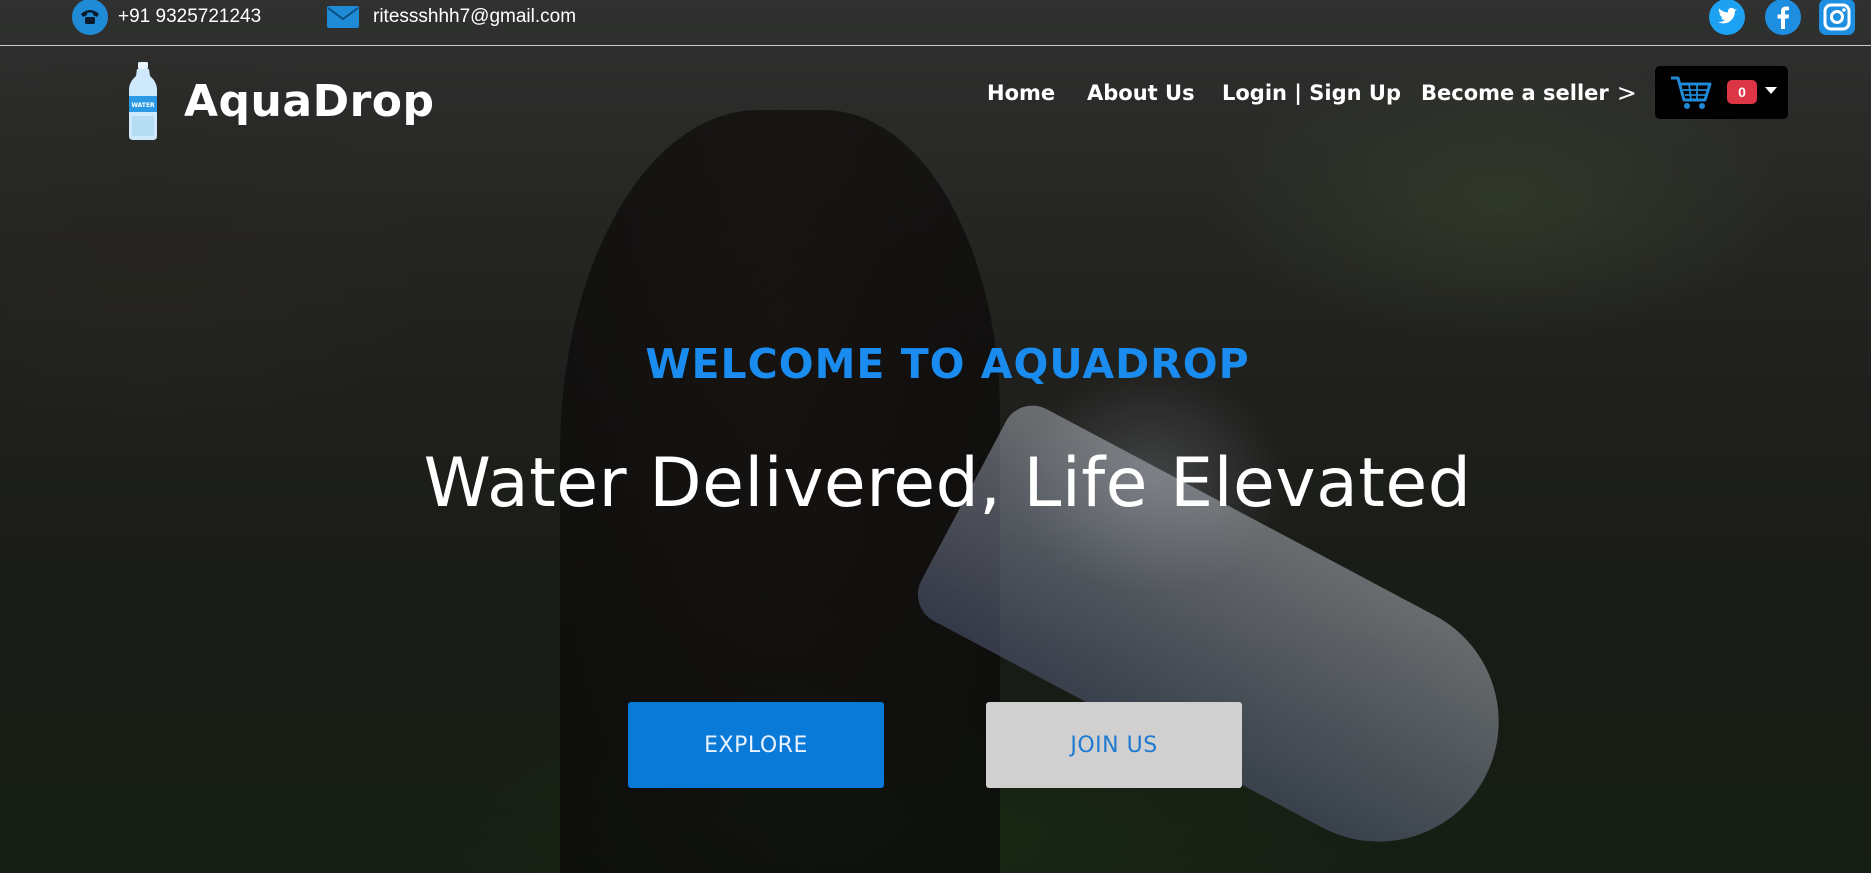  Describe the element at coordinates (143, 101) in the screenshot. I see `water-bottle-icon: WATER` at that location.